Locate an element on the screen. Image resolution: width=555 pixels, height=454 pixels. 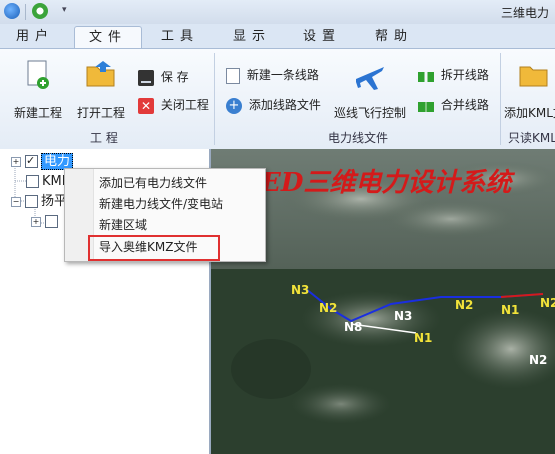
tree-item-kml: KML is located at coordinates (47, 182).